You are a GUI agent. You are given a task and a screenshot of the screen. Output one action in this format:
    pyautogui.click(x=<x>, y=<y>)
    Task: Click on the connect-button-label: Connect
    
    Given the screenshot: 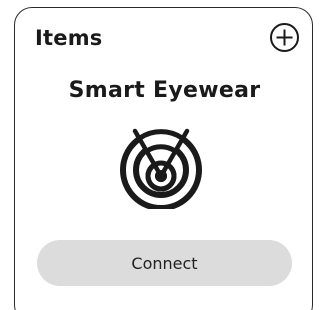 What is the action you would take?
    pyautogui.click(x=164, y=263)
    